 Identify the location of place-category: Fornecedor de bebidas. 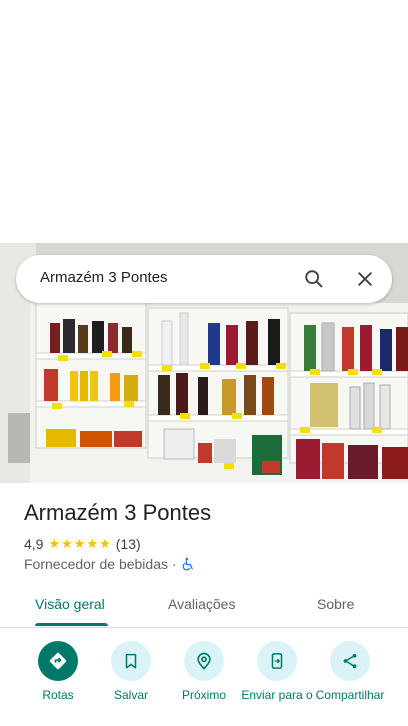
(96, 564).